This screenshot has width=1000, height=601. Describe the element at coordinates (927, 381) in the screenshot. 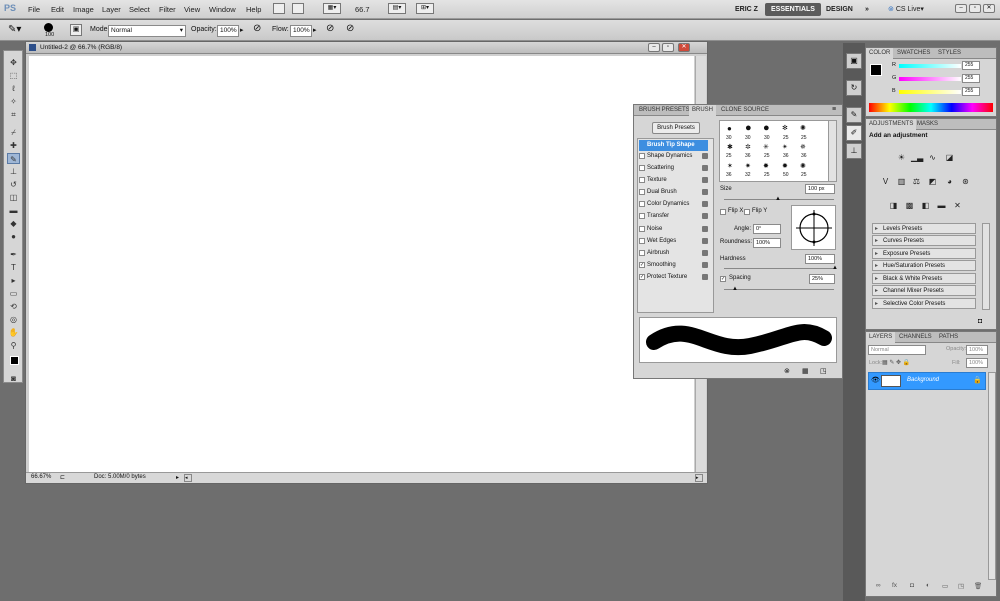

I see `layer-row-background: 👁 Background 🔒` at that location.